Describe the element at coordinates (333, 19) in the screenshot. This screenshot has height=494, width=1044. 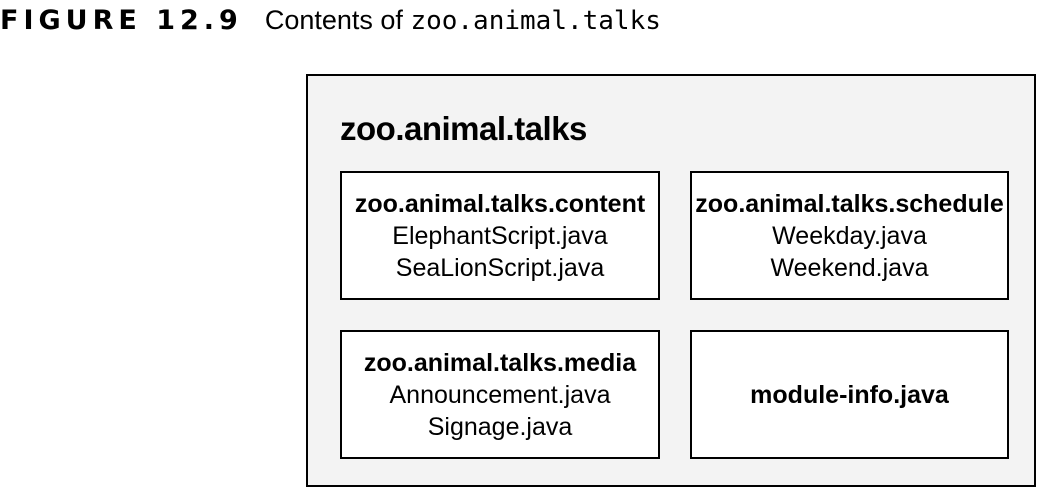
I see `caption-text: Contents of` at that location.